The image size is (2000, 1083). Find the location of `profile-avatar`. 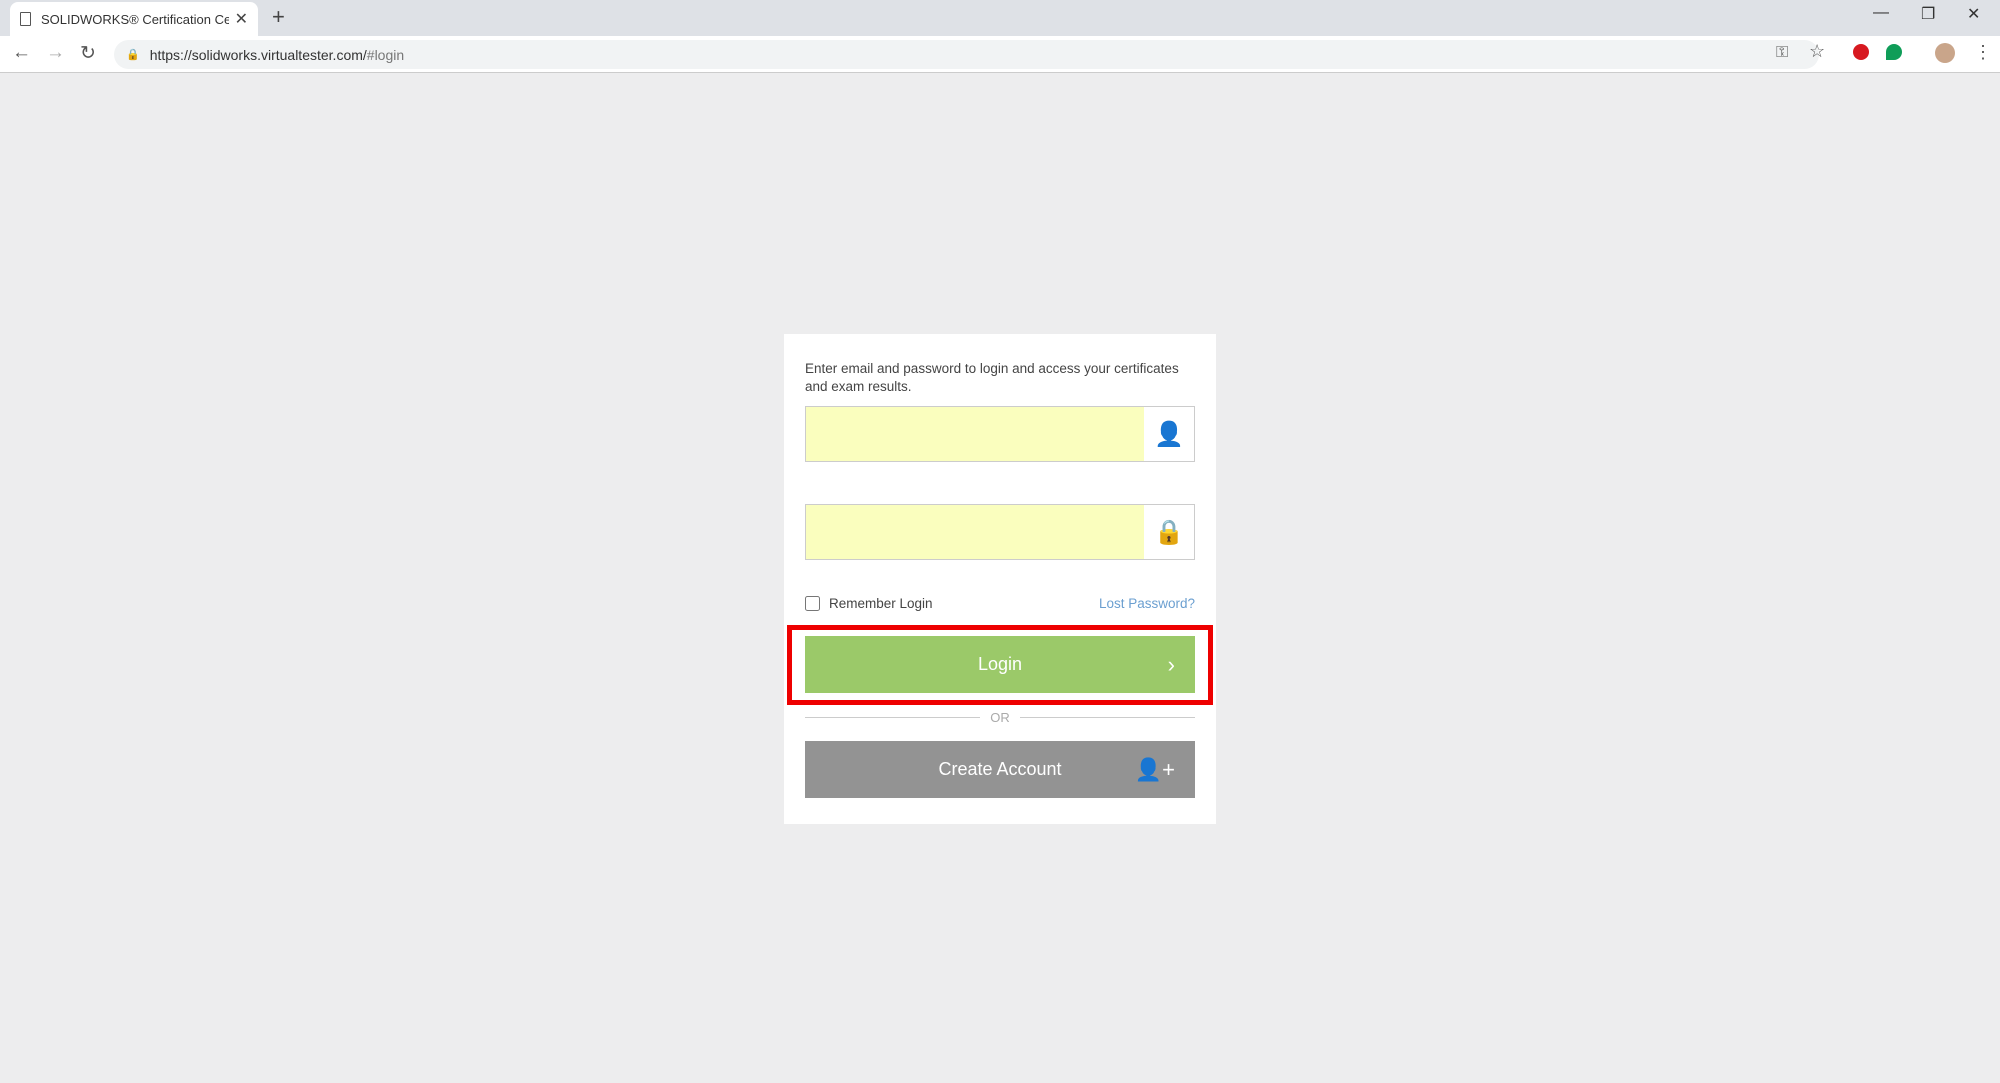

profile-avatar is located at coordinates (1945, 53).